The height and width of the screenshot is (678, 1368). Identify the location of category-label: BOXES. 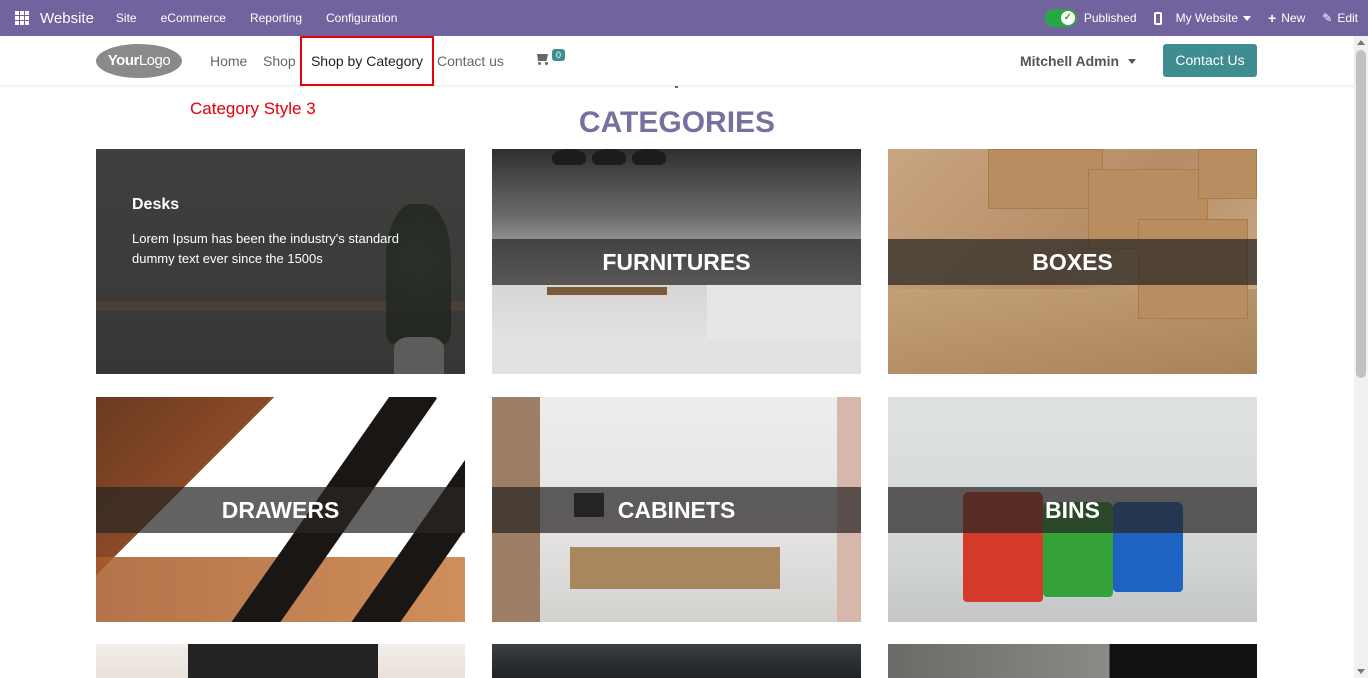
(1072, 262).